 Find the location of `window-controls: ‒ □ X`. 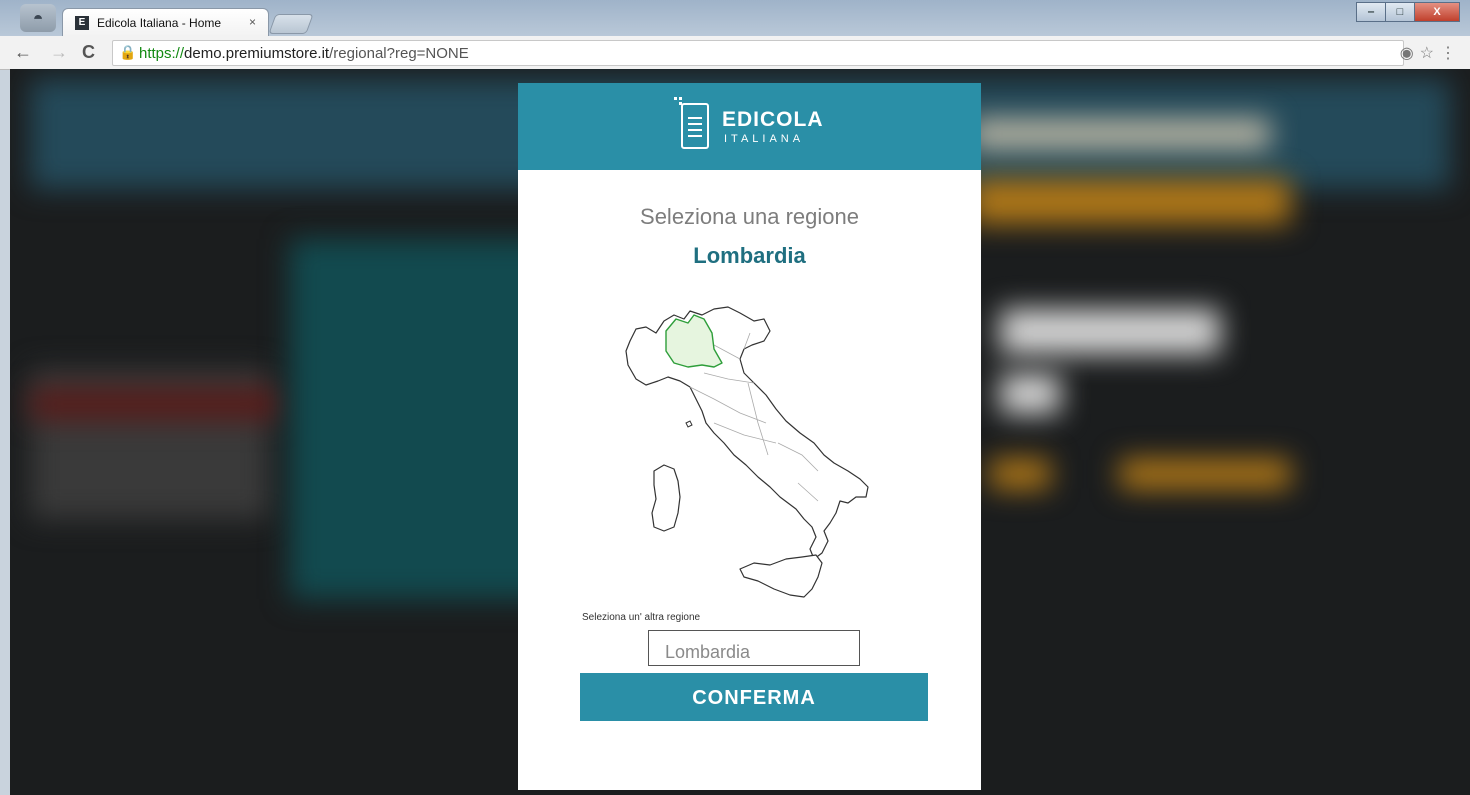

window-controls: ‒ □ X is located at coordinates (1408, 12).